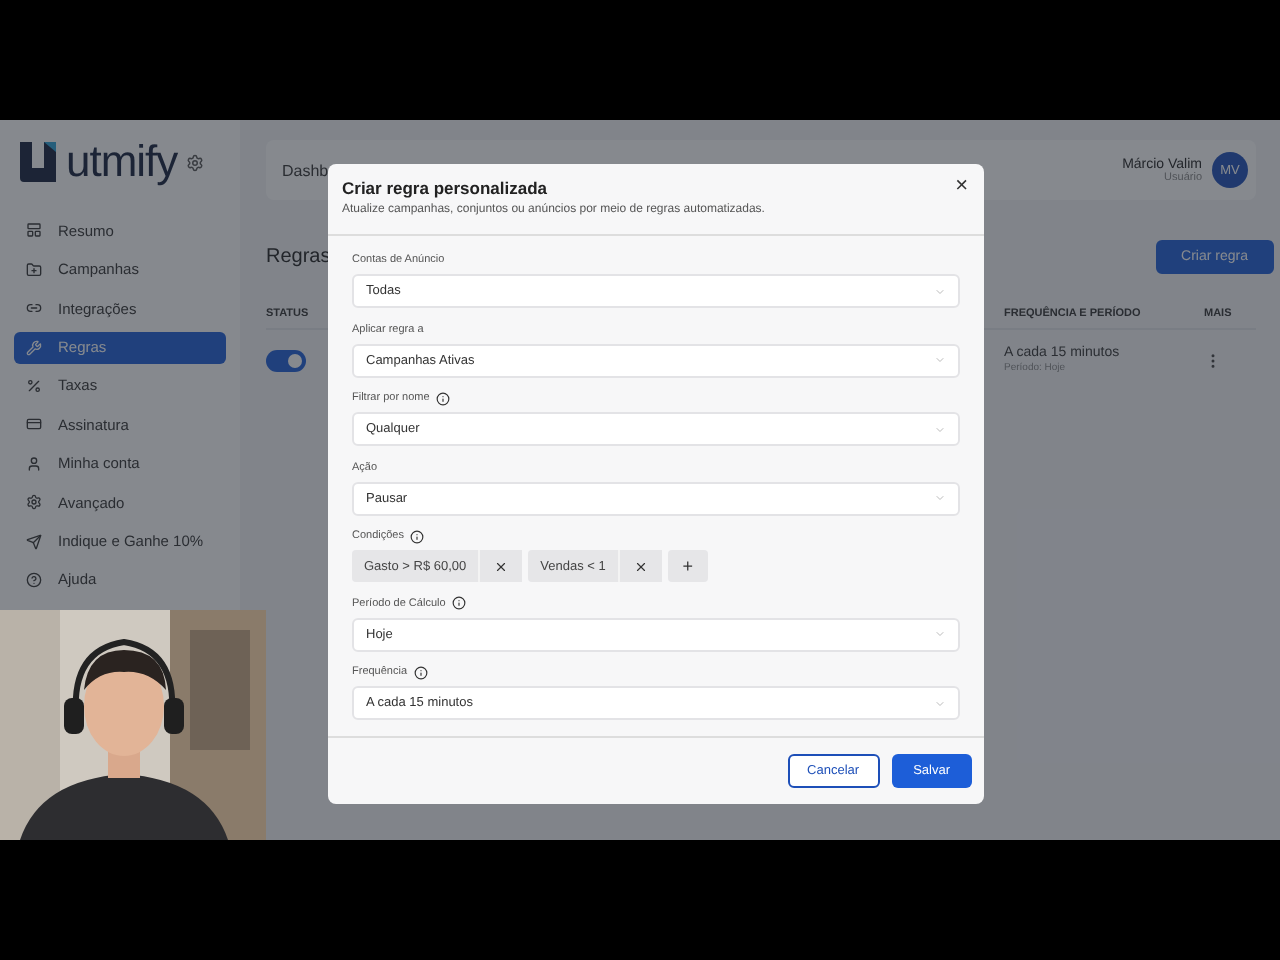 The width and height of the screenshot is (1280, 960). I want to click on logo-icon, so click(38, 162).